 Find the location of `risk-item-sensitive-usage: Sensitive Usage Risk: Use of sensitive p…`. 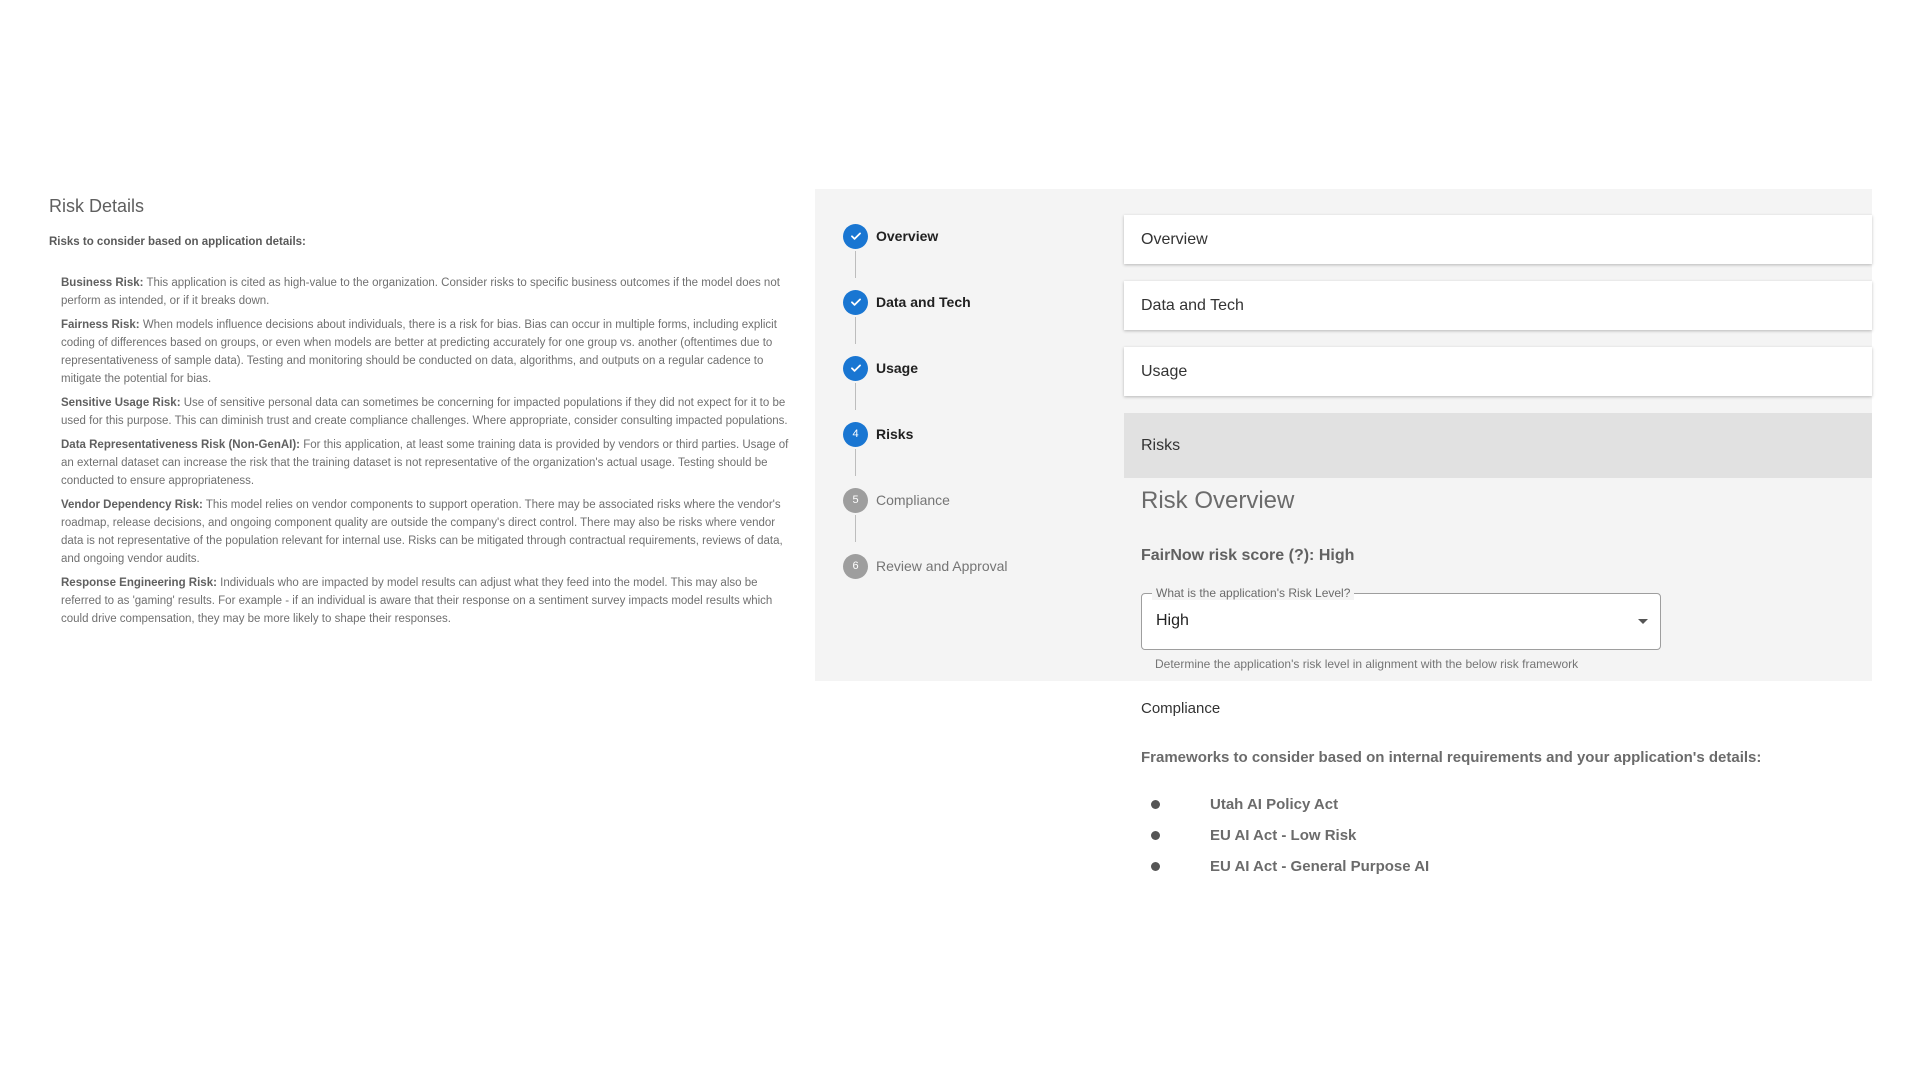

risk-item-sensitive-usage: Sensitive Usage Risk: Use of sensitive p… is located at coordinates (425, 412).